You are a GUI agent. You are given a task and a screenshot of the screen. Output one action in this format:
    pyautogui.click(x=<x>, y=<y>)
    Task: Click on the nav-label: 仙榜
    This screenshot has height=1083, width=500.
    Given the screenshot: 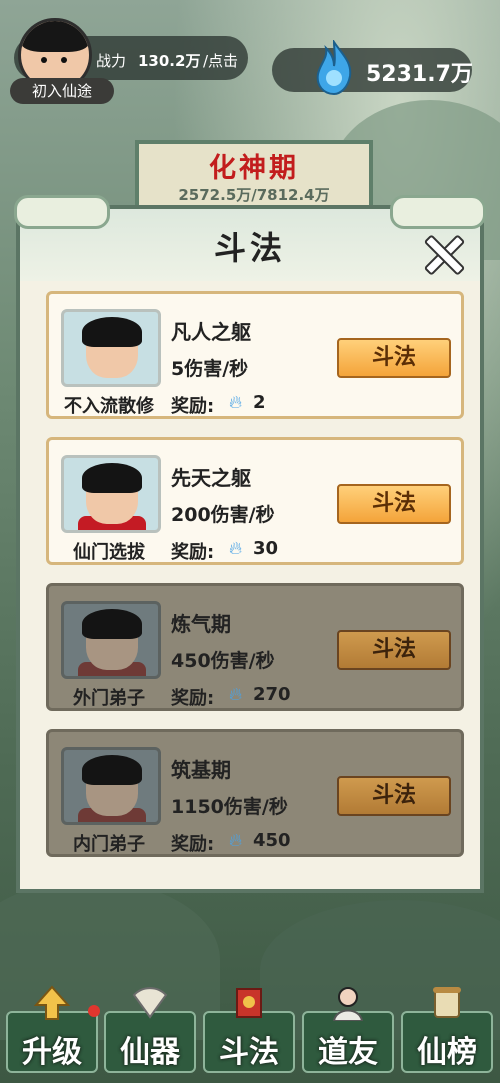 What is the action you would take?
    pyautogui.click(x=447, y=1052)
    